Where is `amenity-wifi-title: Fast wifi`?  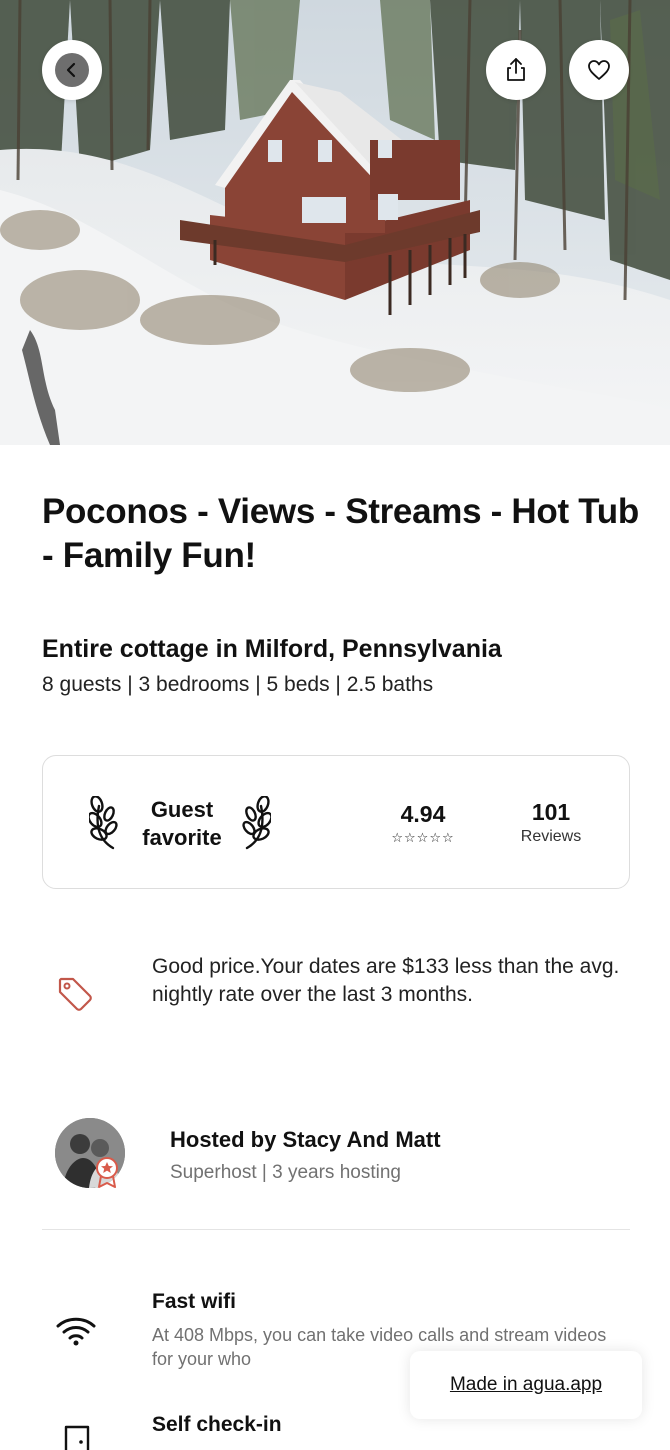
amenity-wifi-title: Fast wifi is located at coordinates (194, 1301).